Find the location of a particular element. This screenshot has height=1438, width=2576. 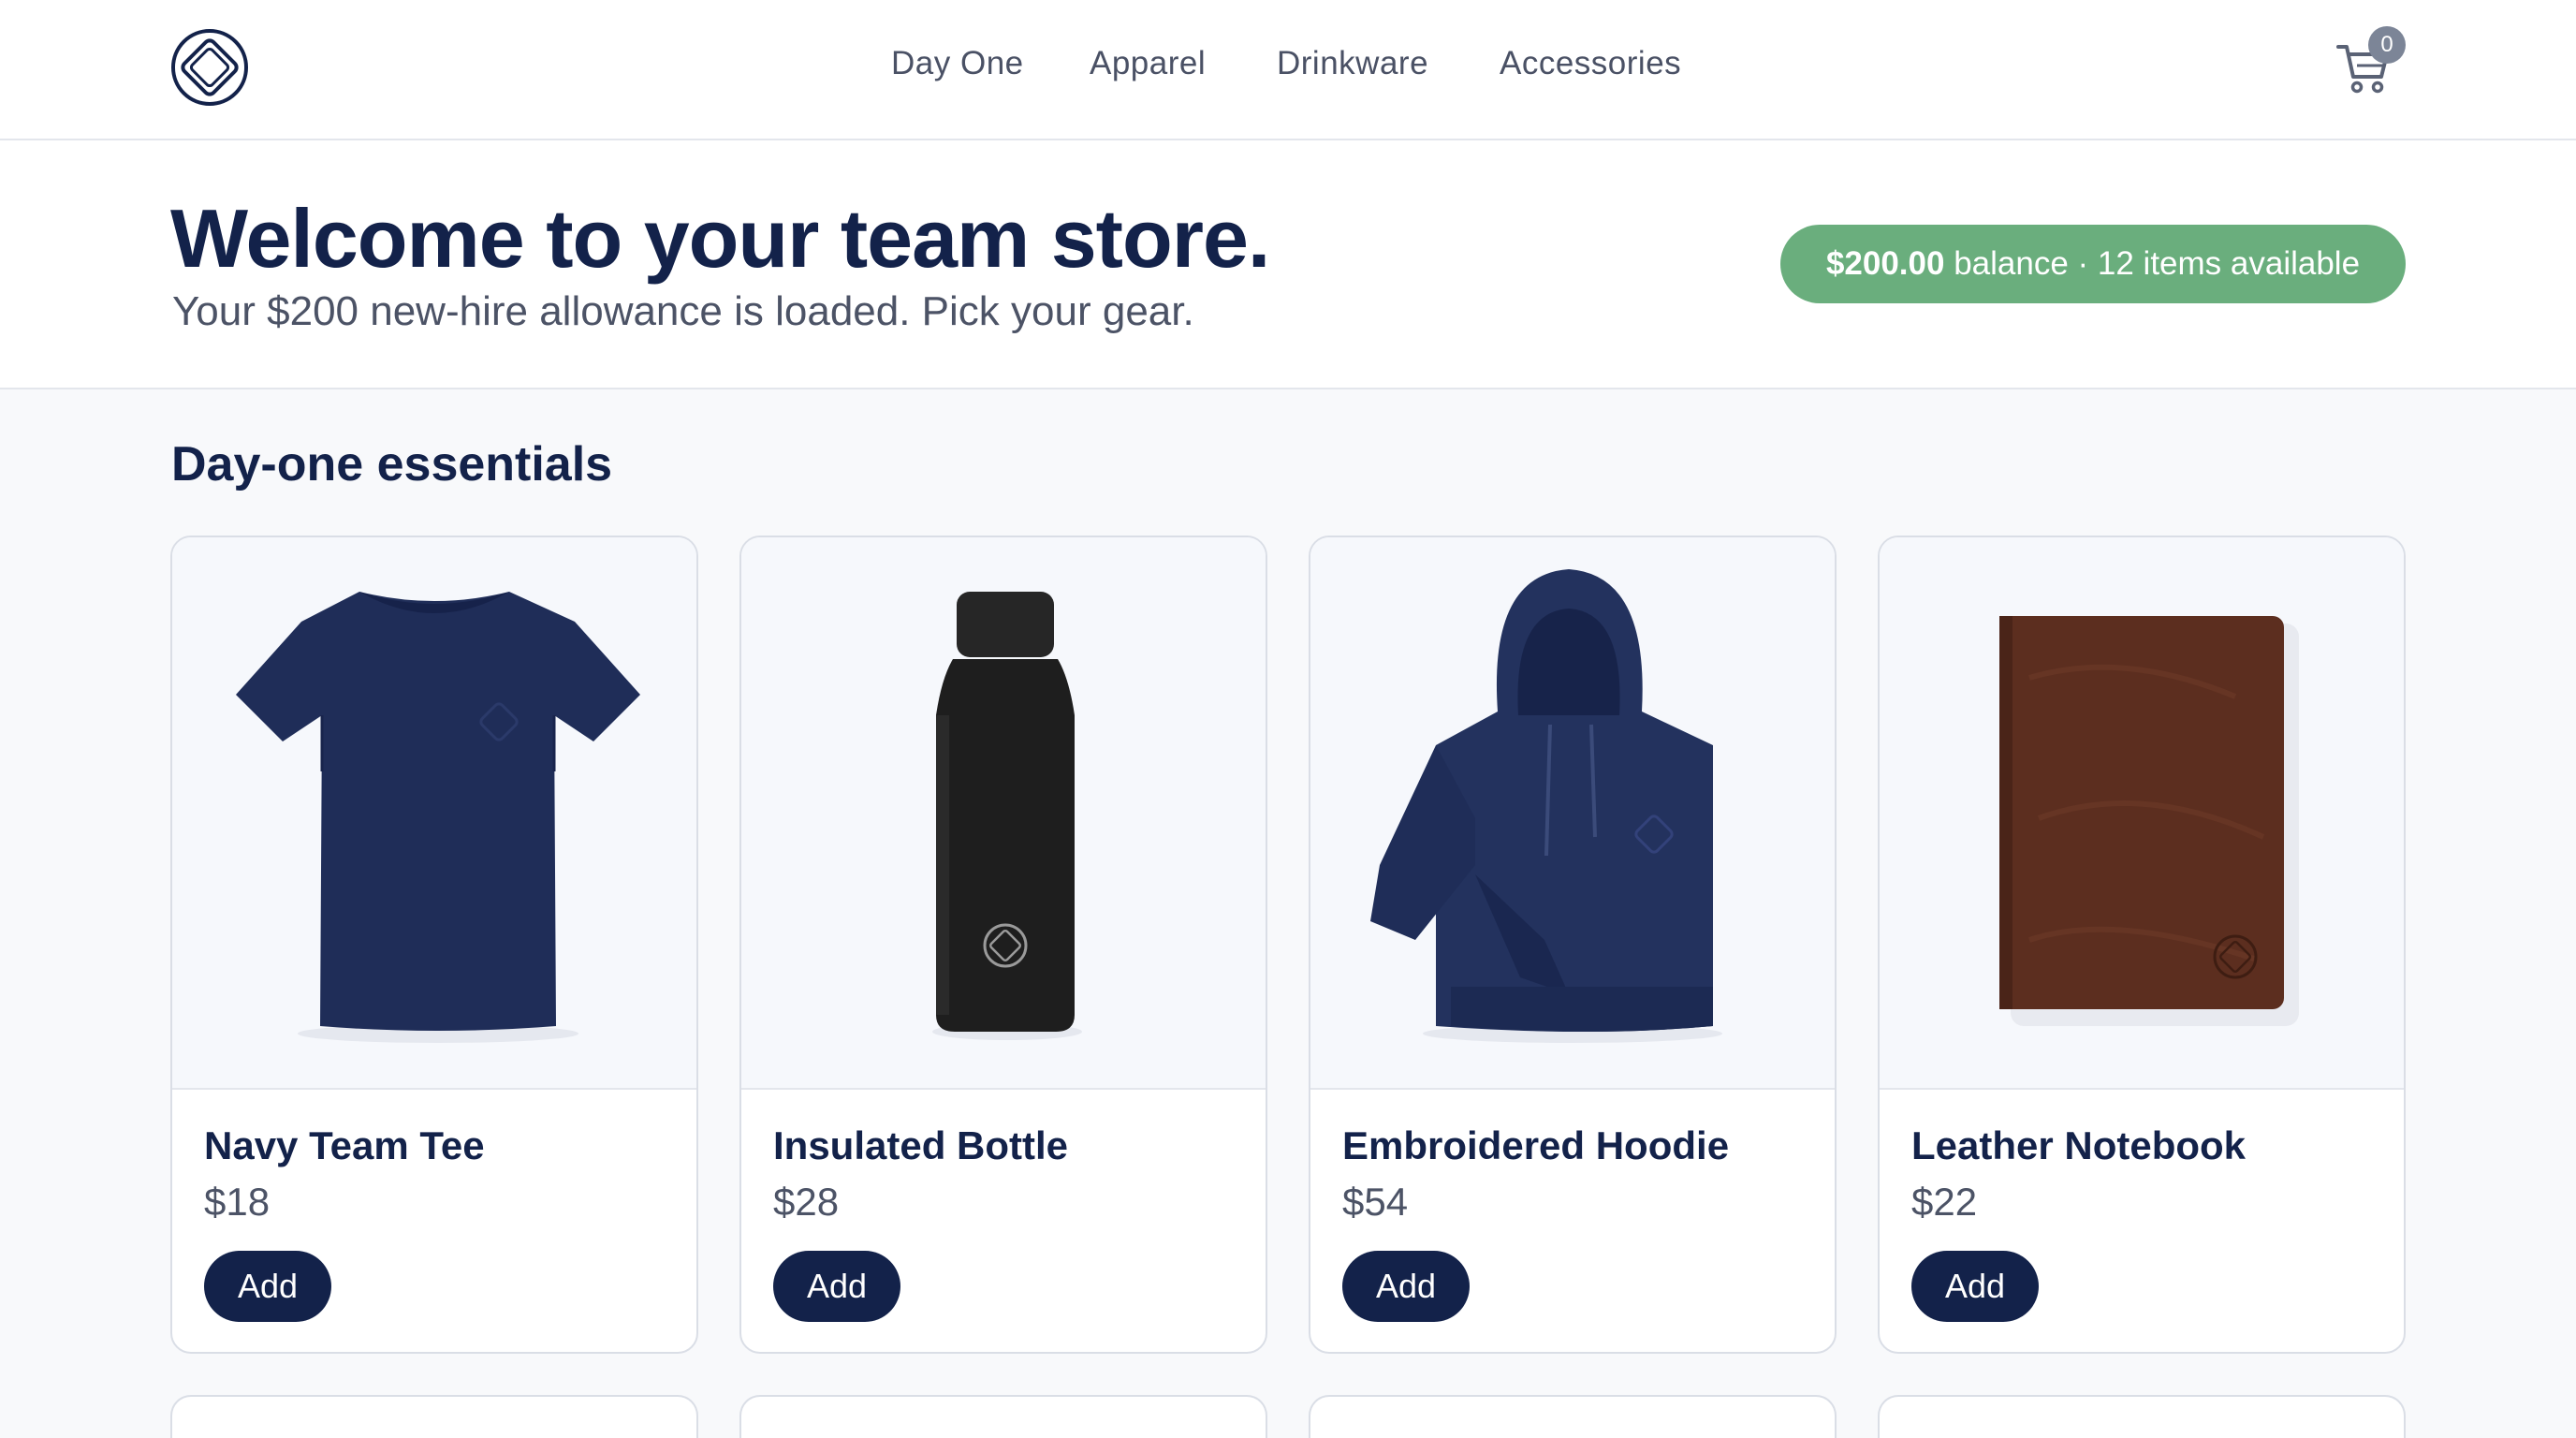

product-name: Navy Team Tee is located at coordinates (344, 1145).